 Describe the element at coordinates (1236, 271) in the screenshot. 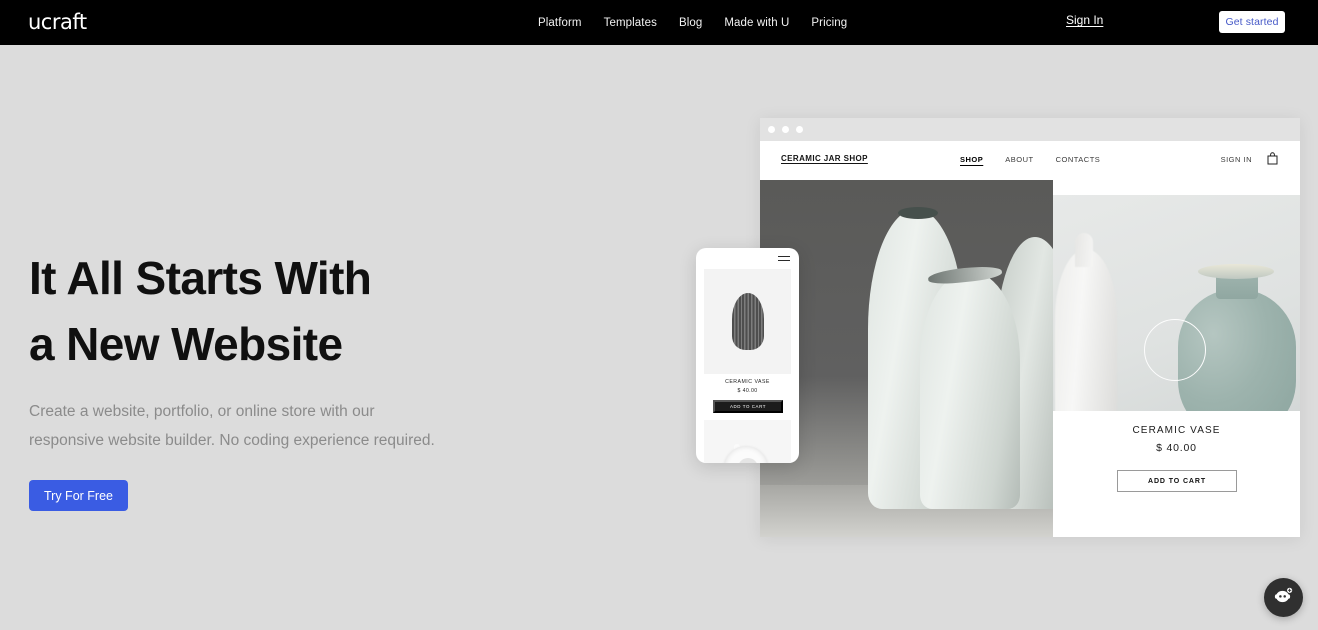

I see `green-vase-rim-shape` at that location.